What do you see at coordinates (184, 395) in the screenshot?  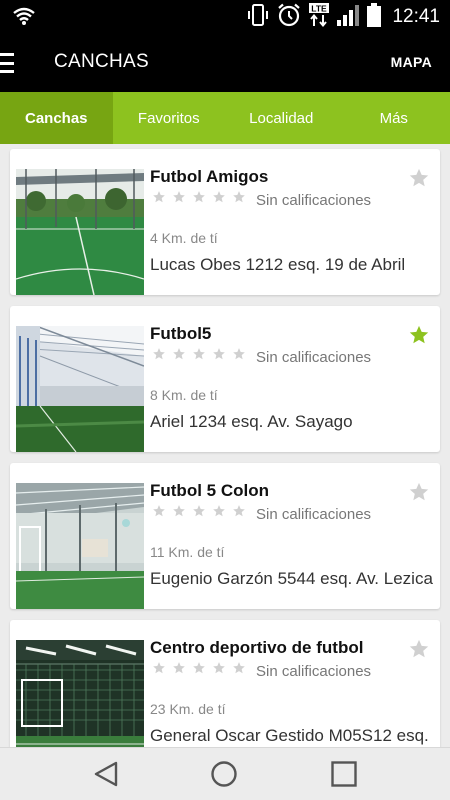 I see `distance-text: 8 Km. de tí` at bounding box center [184, 395].